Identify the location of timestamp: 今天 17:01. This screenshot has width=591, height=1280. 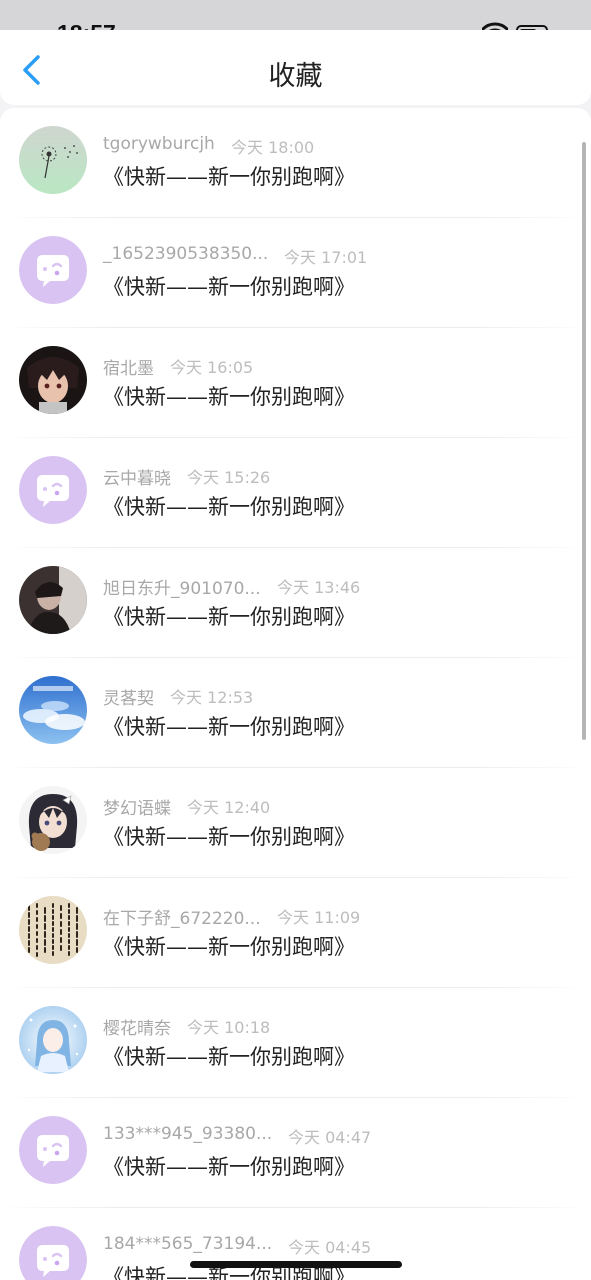
(326, 257).